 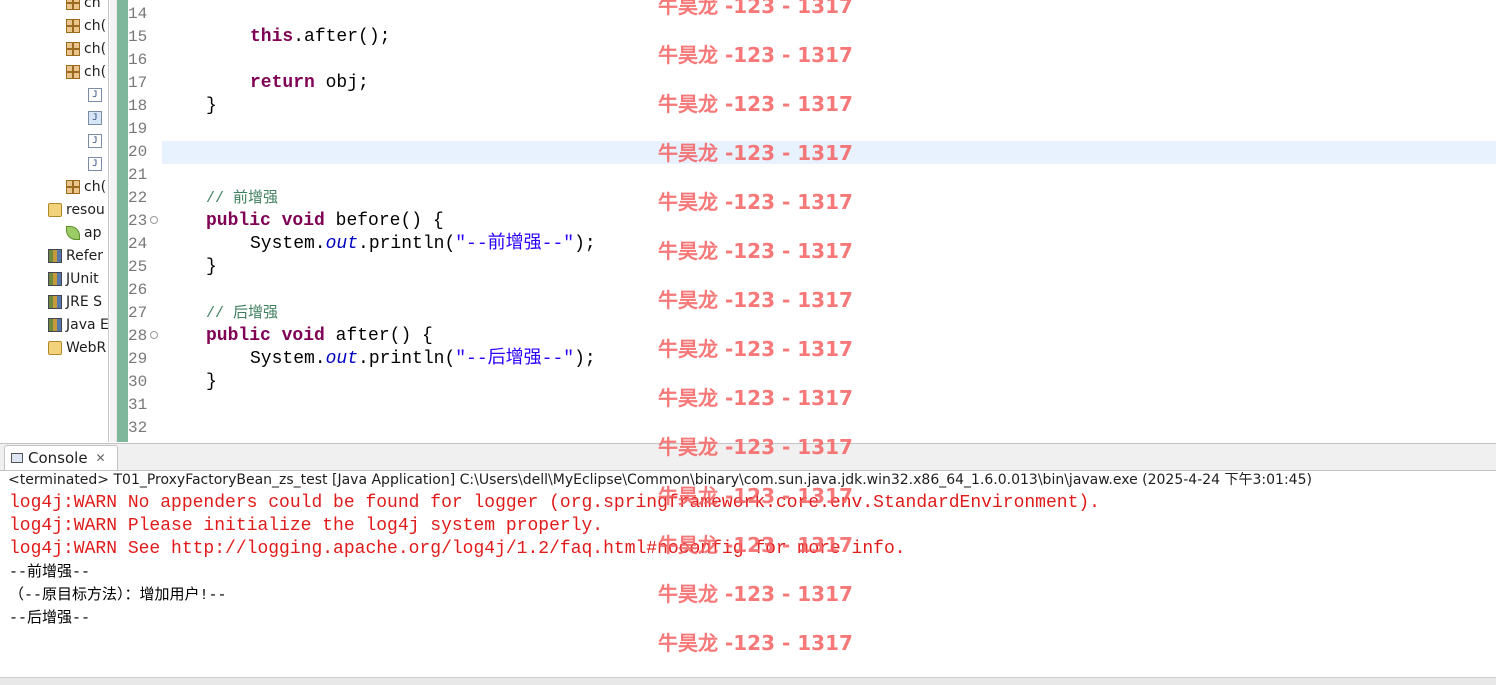 What do you see at coordinates (73, 279) in the screenshot?
I see `tree-item-library: JUnit` at bounding box center [73, 279].